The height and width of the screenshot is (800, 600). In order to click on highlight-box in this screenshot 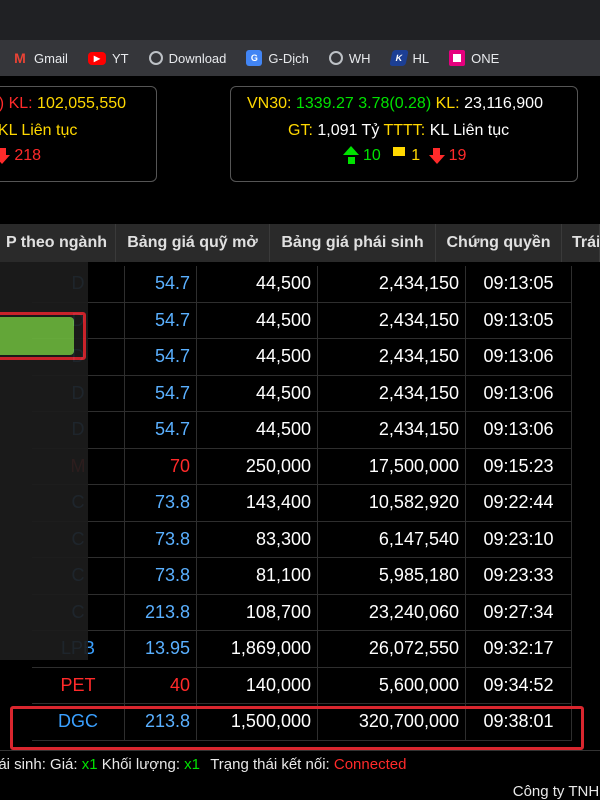, I will do `click(43, 336)`.